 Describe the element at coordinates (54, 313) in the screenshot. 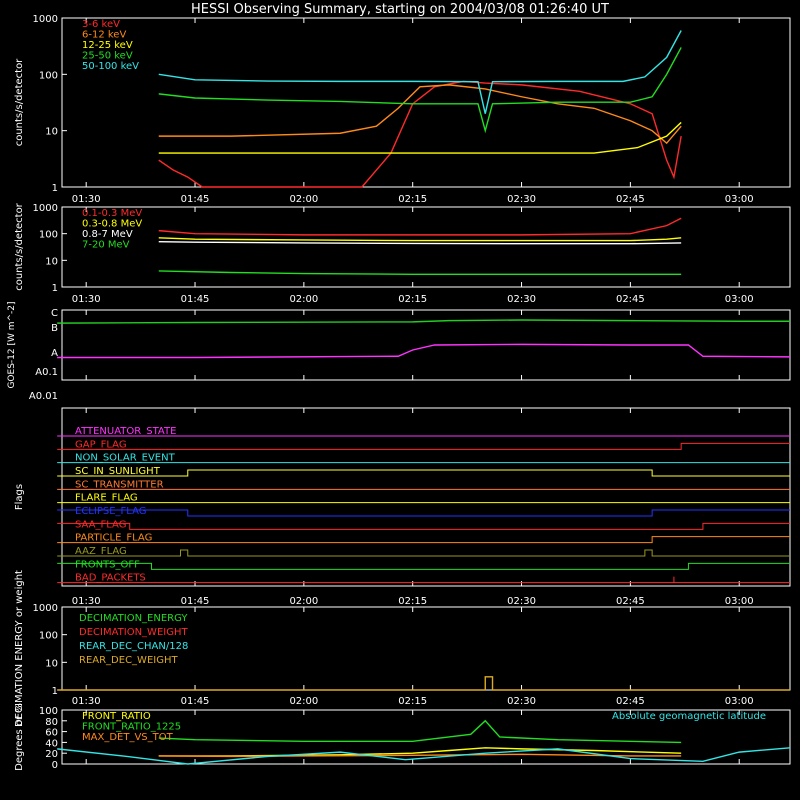

I see `y-tick-label: C` at that location.